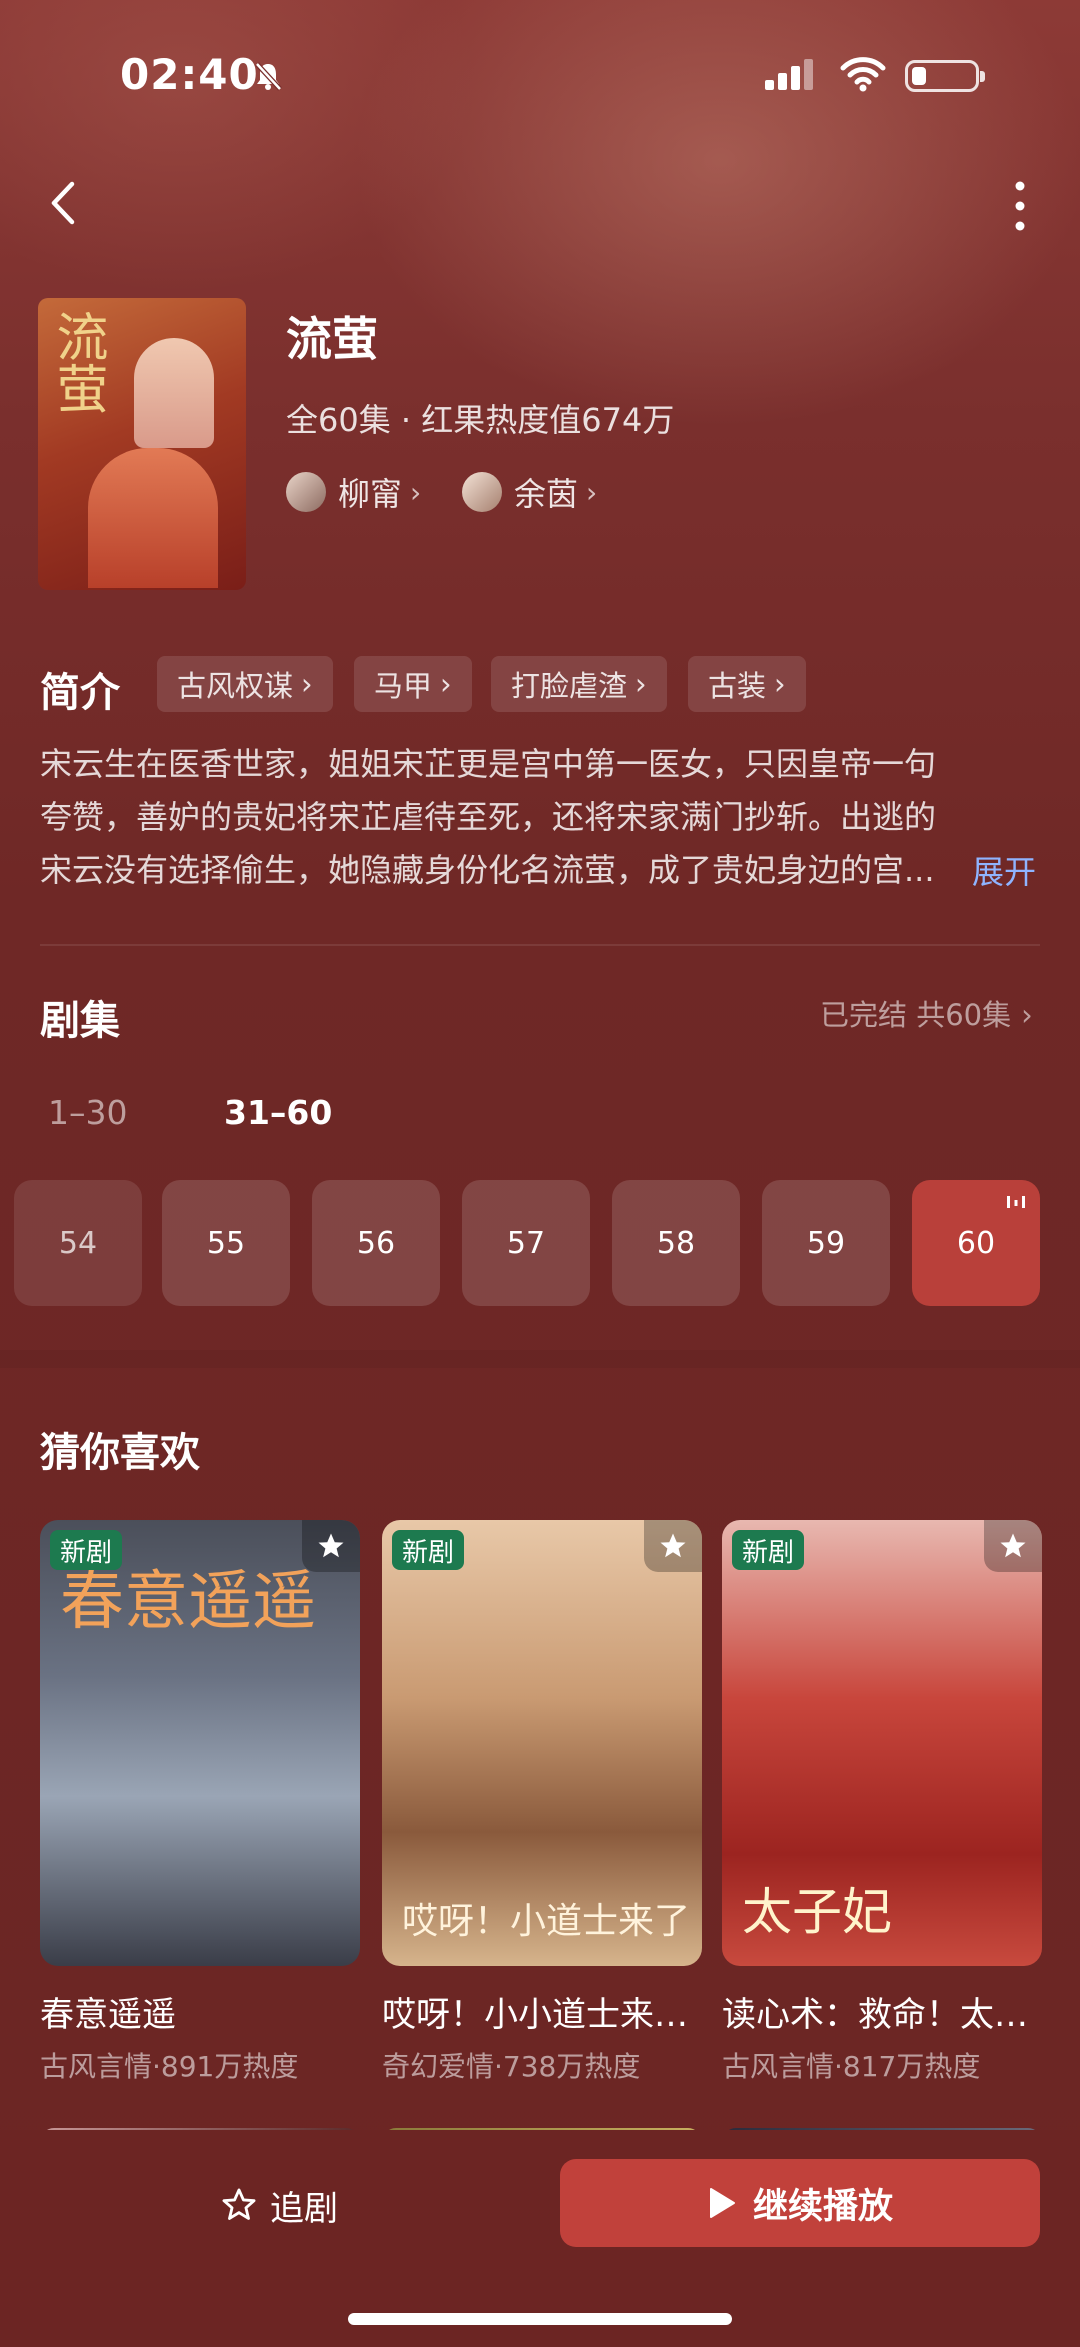  Describe the element at coordinates (1004, 870) in the screenshot. I see `expand-synopsis-link: 展开` at that location.